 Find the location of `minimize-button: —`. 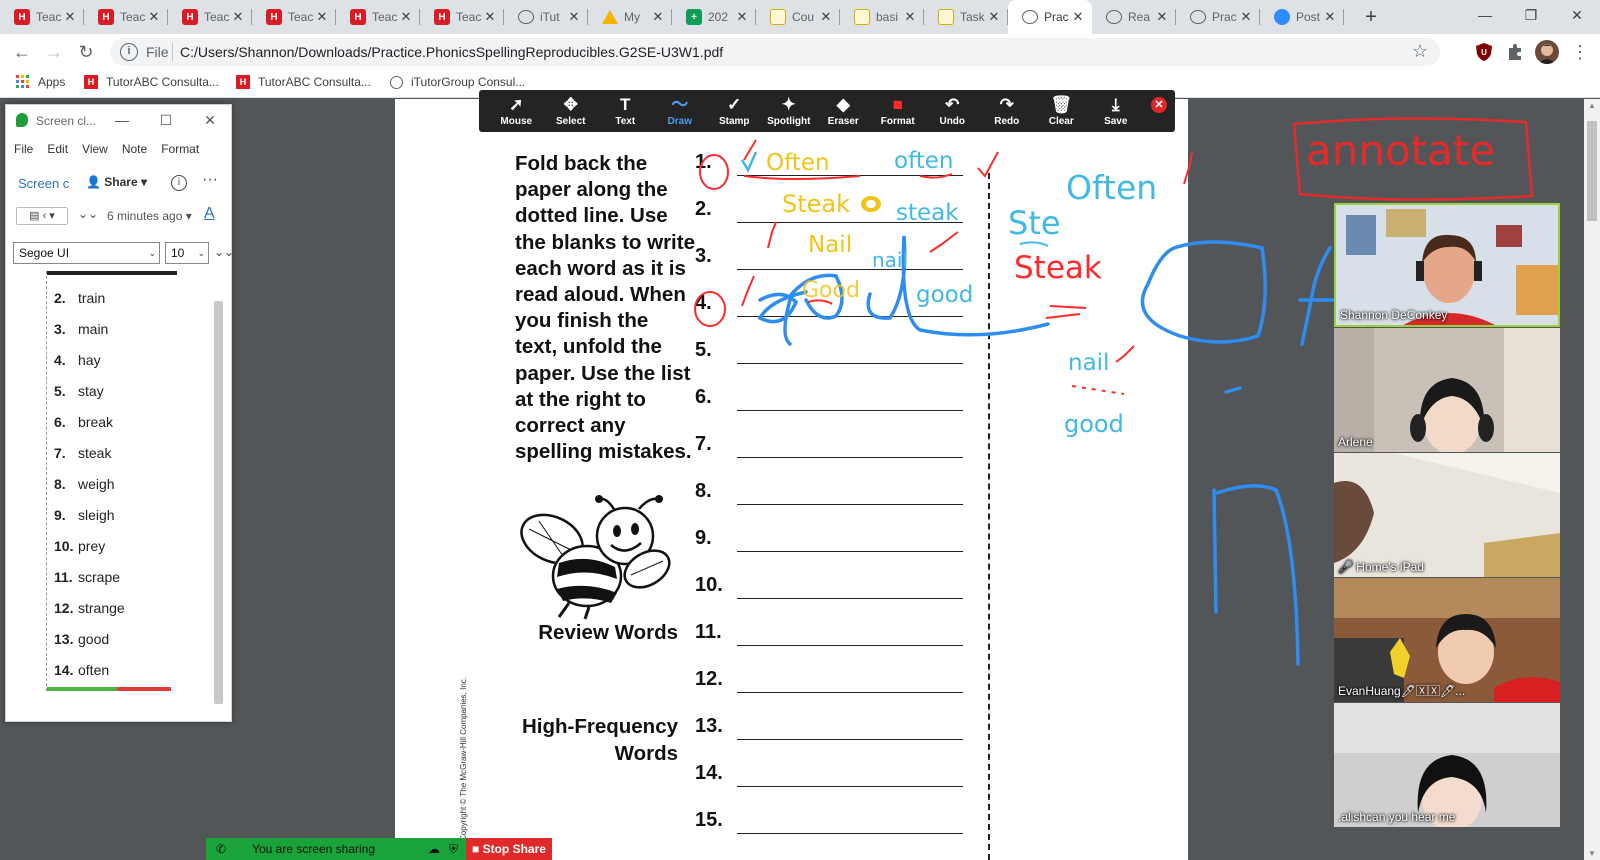

minimize-button: — is located at coordinates (1485, 16).